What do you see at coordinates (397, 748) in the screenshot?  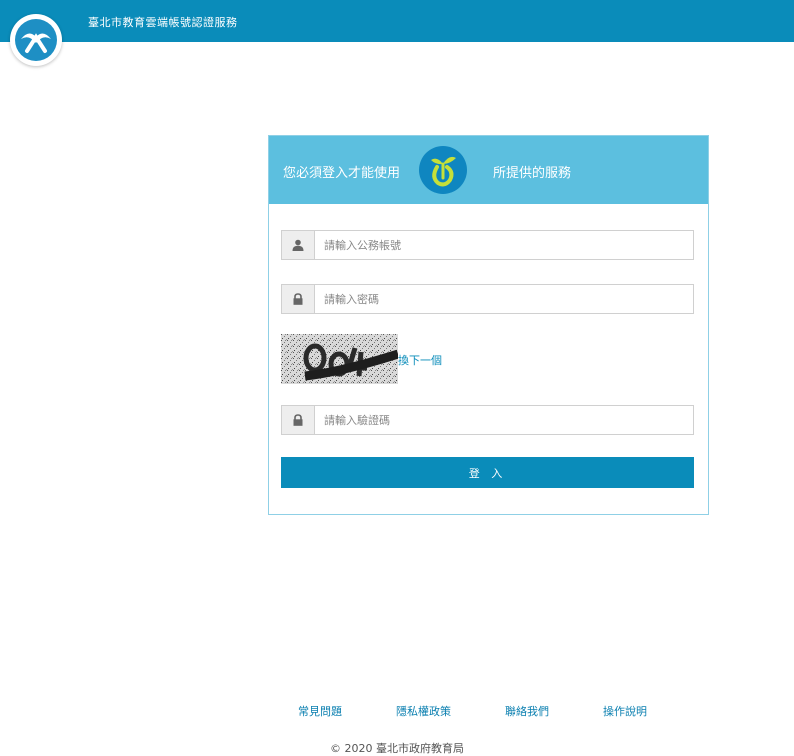 I see `copyright: © 2020 臺北市政府教育局` at bounding box center [397, 748].